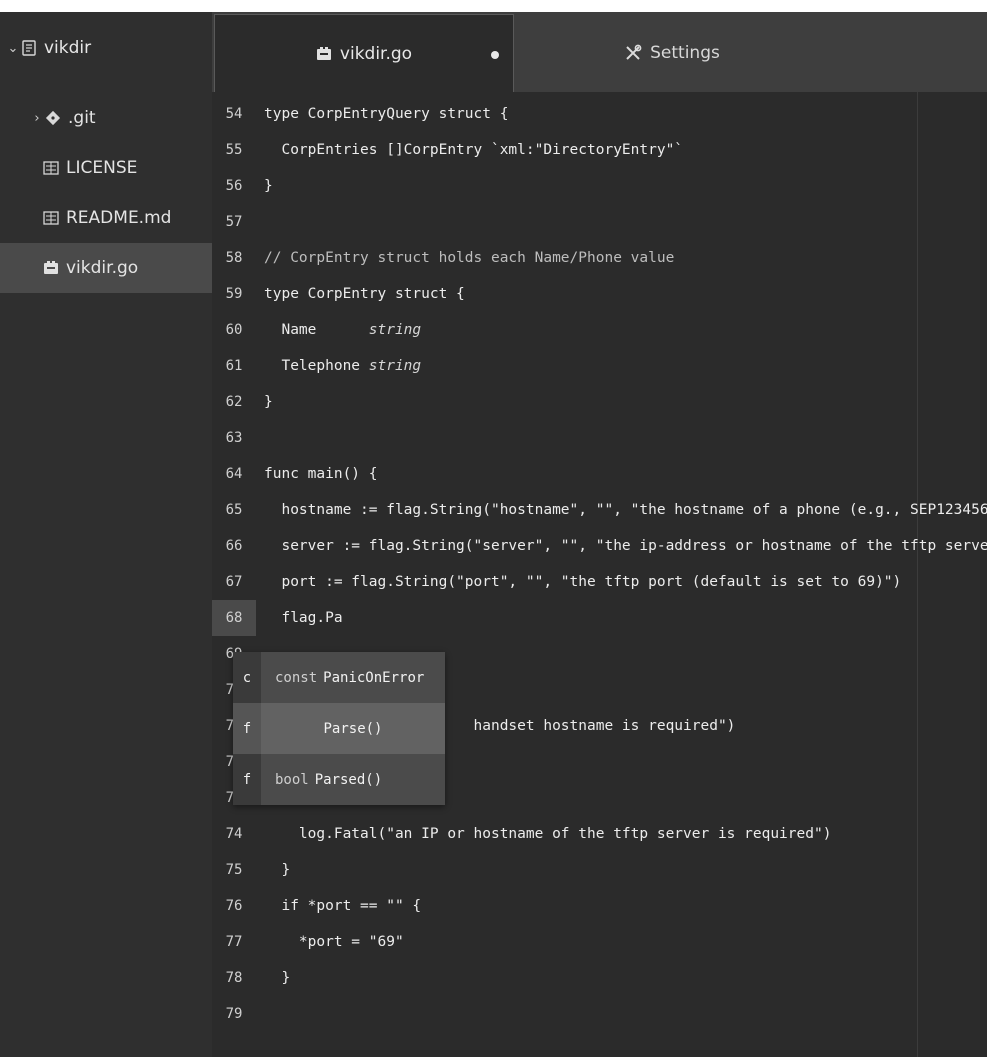 The image size is (987, 1057). What do you see at coordinates (53, 118) in the screenshot?
I see `git-icon` at bounding box center [53, 118].